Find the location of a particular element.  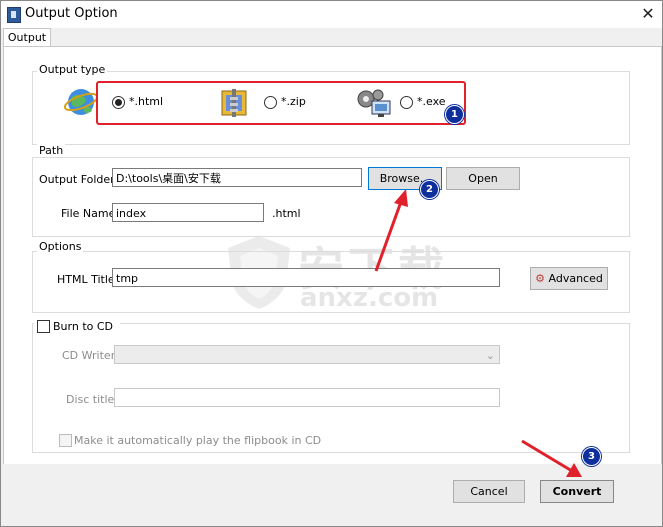

burn-to-cd-checkbox is located at coordinates (43, 326).